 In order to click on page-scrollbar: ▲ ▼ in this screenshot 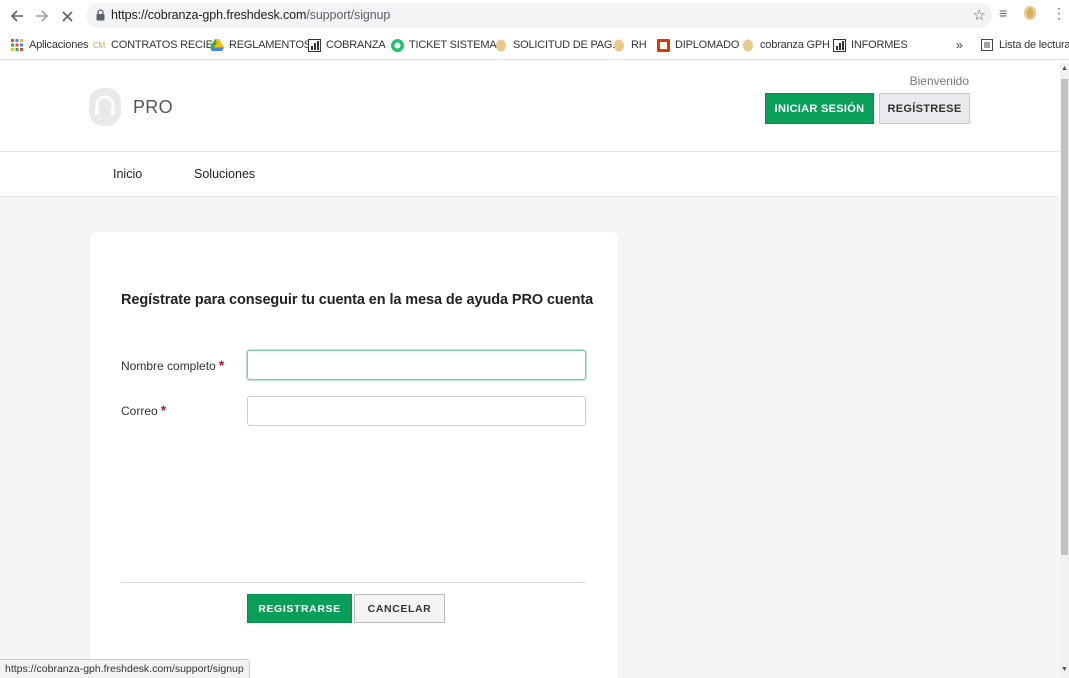, I will do `click(1064, 370)`.